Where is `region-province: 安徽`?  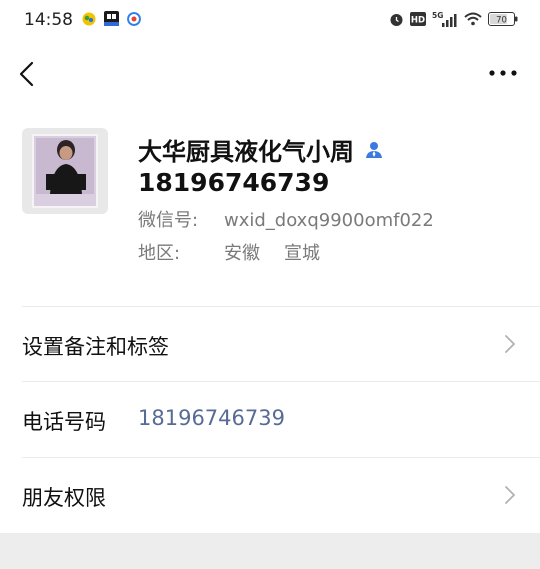 region-province: 安徽 is located at coordinates (242, 253).